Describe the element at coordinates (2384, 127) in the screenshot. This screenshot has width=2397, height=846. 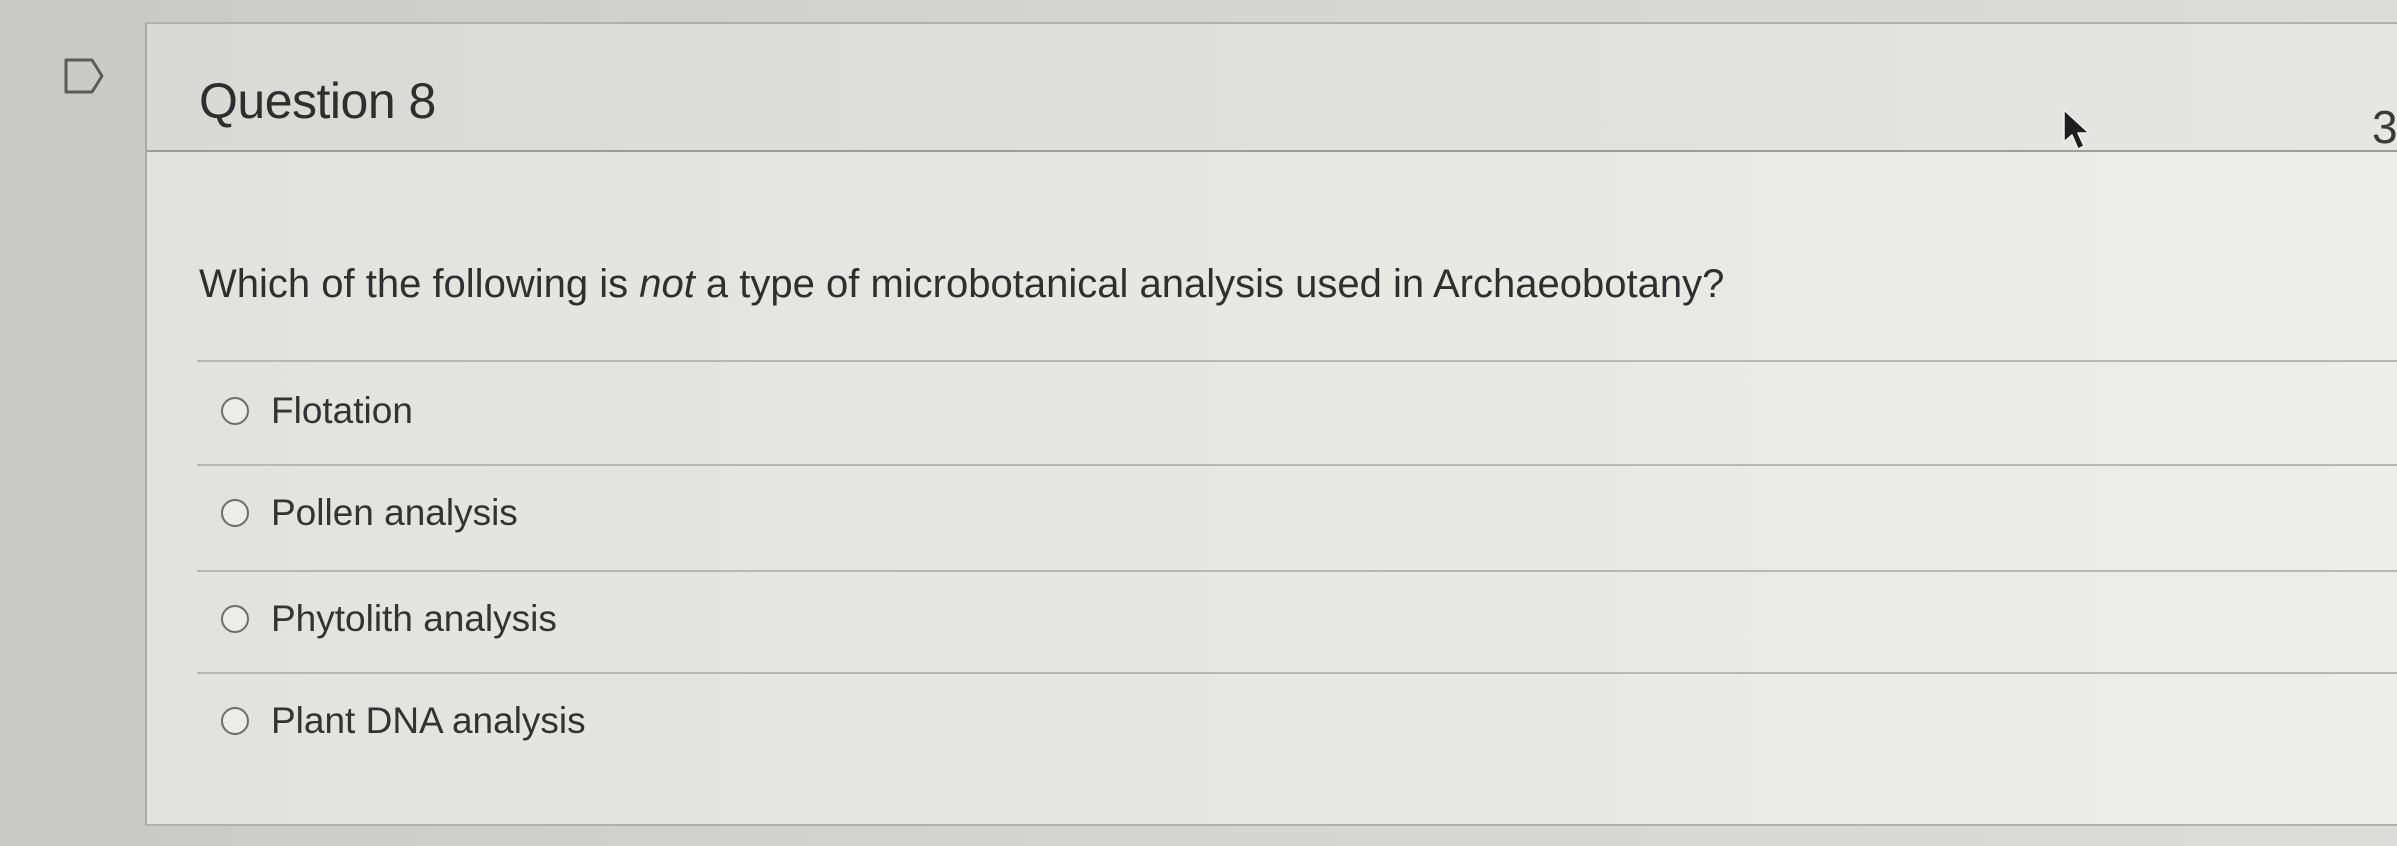
I see `question-points: 3` at that location.